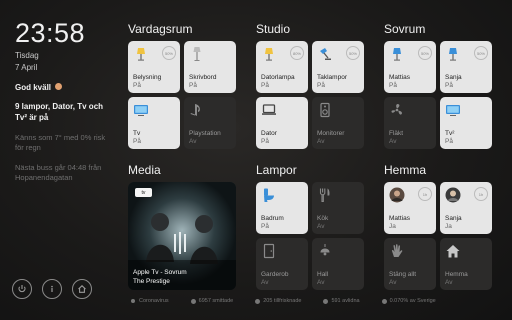  What do you see at coordinates (282, 208) in the screenshot?
I see `tile-badrum: Badrum På` at bounding box center [282, 208].